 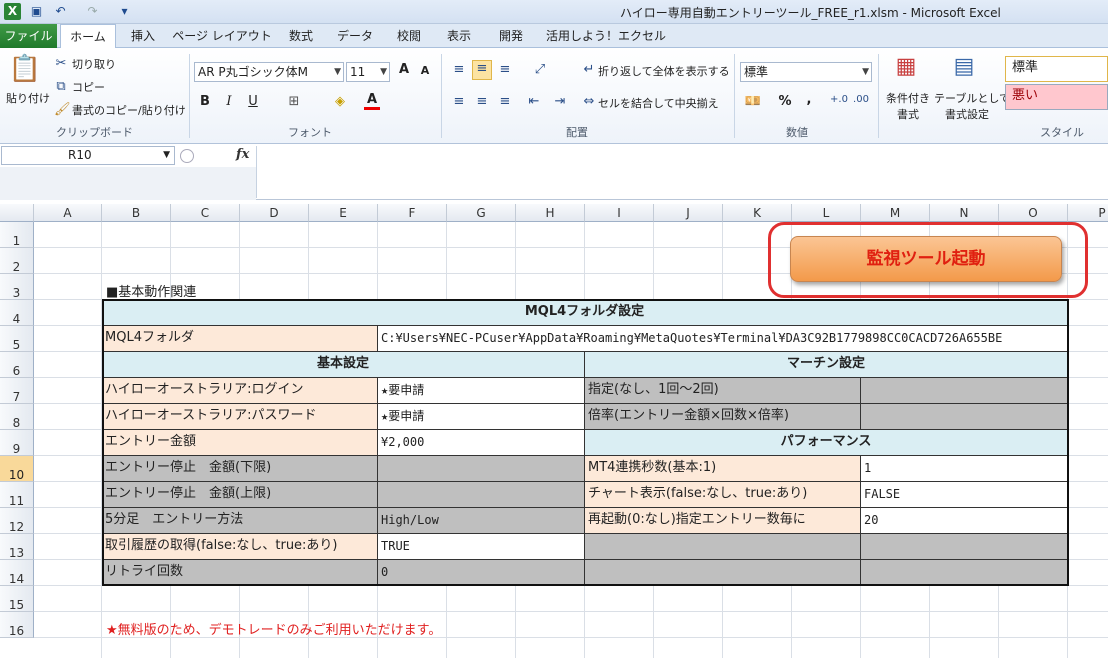 What do you see at coordinates (505, 69) in the screenshot?
I see `align-bottom-icon: ≡` at bounding box center [505, 69].